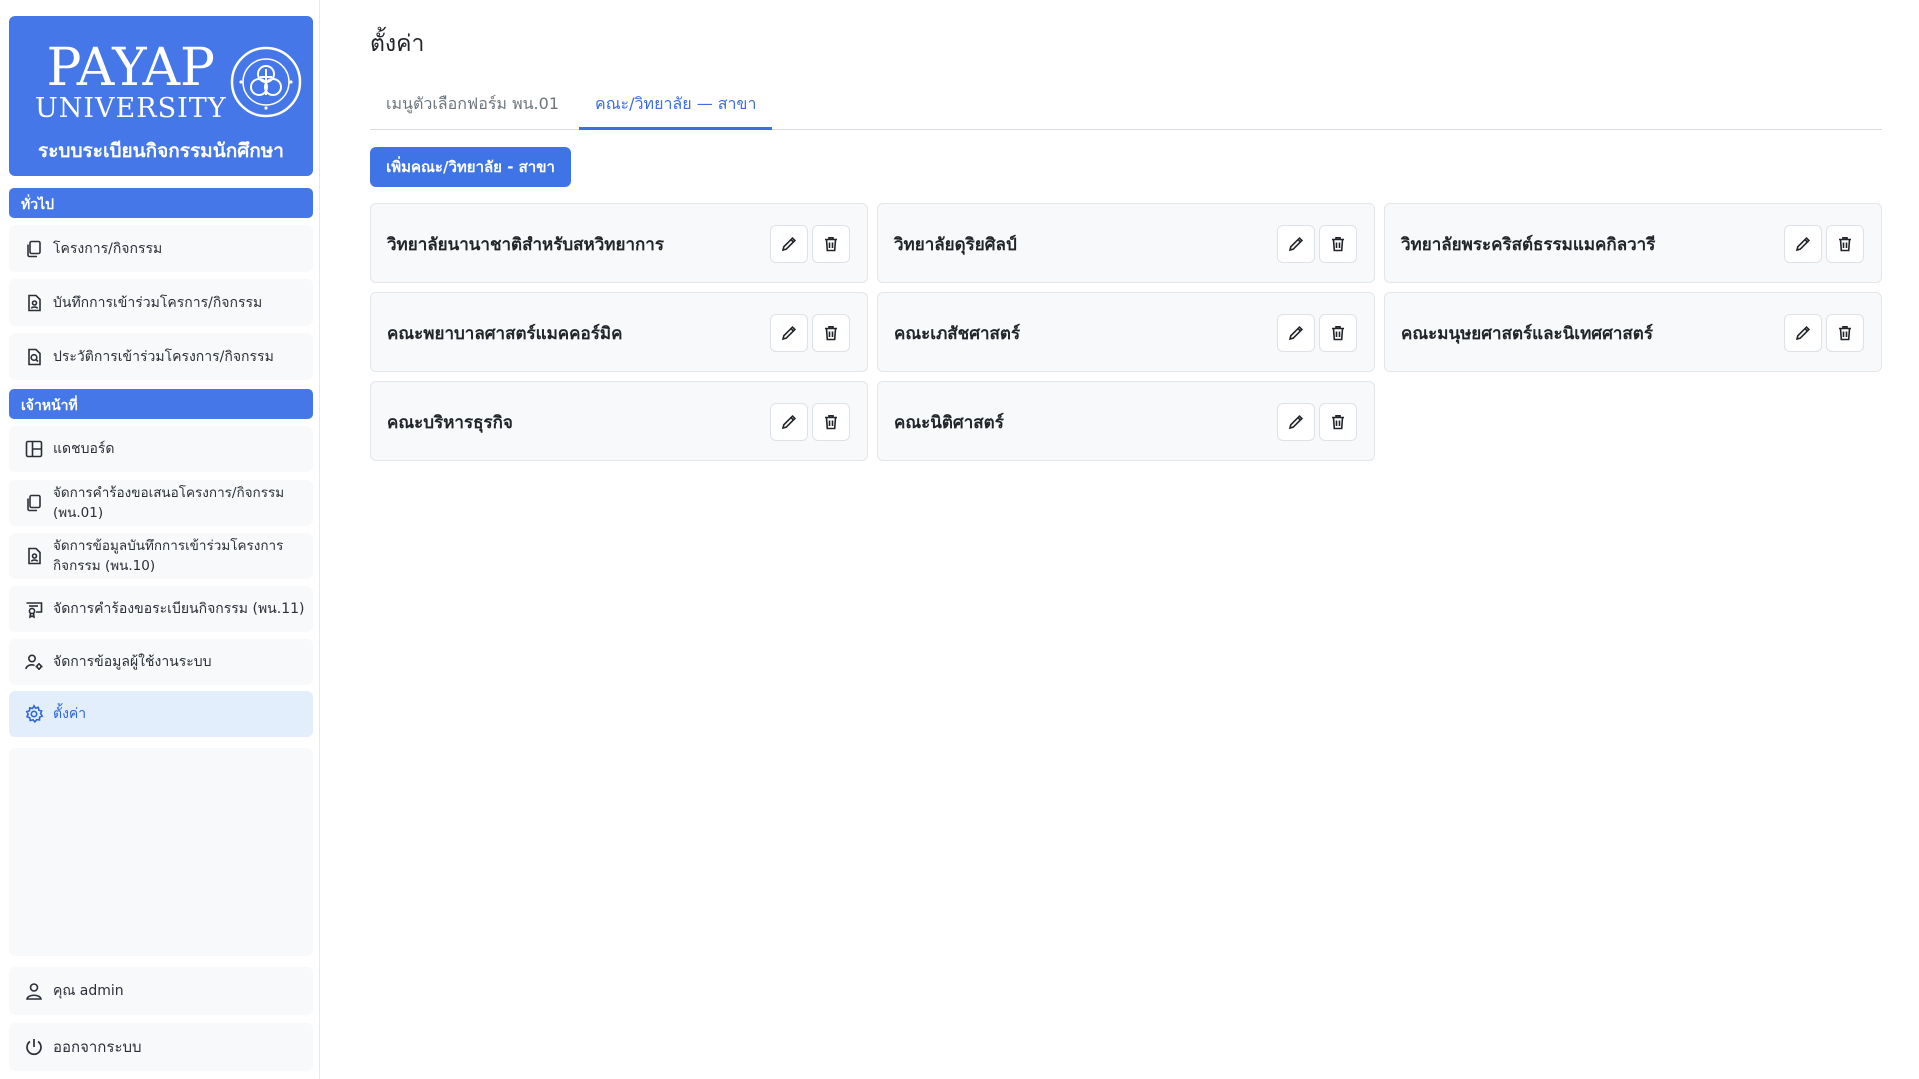 The width and height of the screenshot is (1919, 1079). I want to click on gear-icon, so click(34, 714).